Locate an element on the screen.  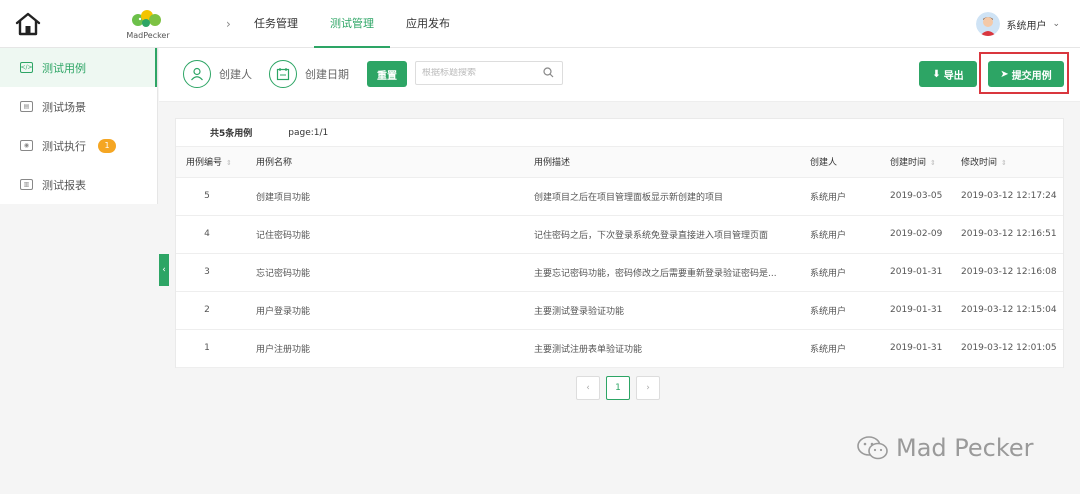
execution-icon: ◉ is located at coordinates (26, 145).